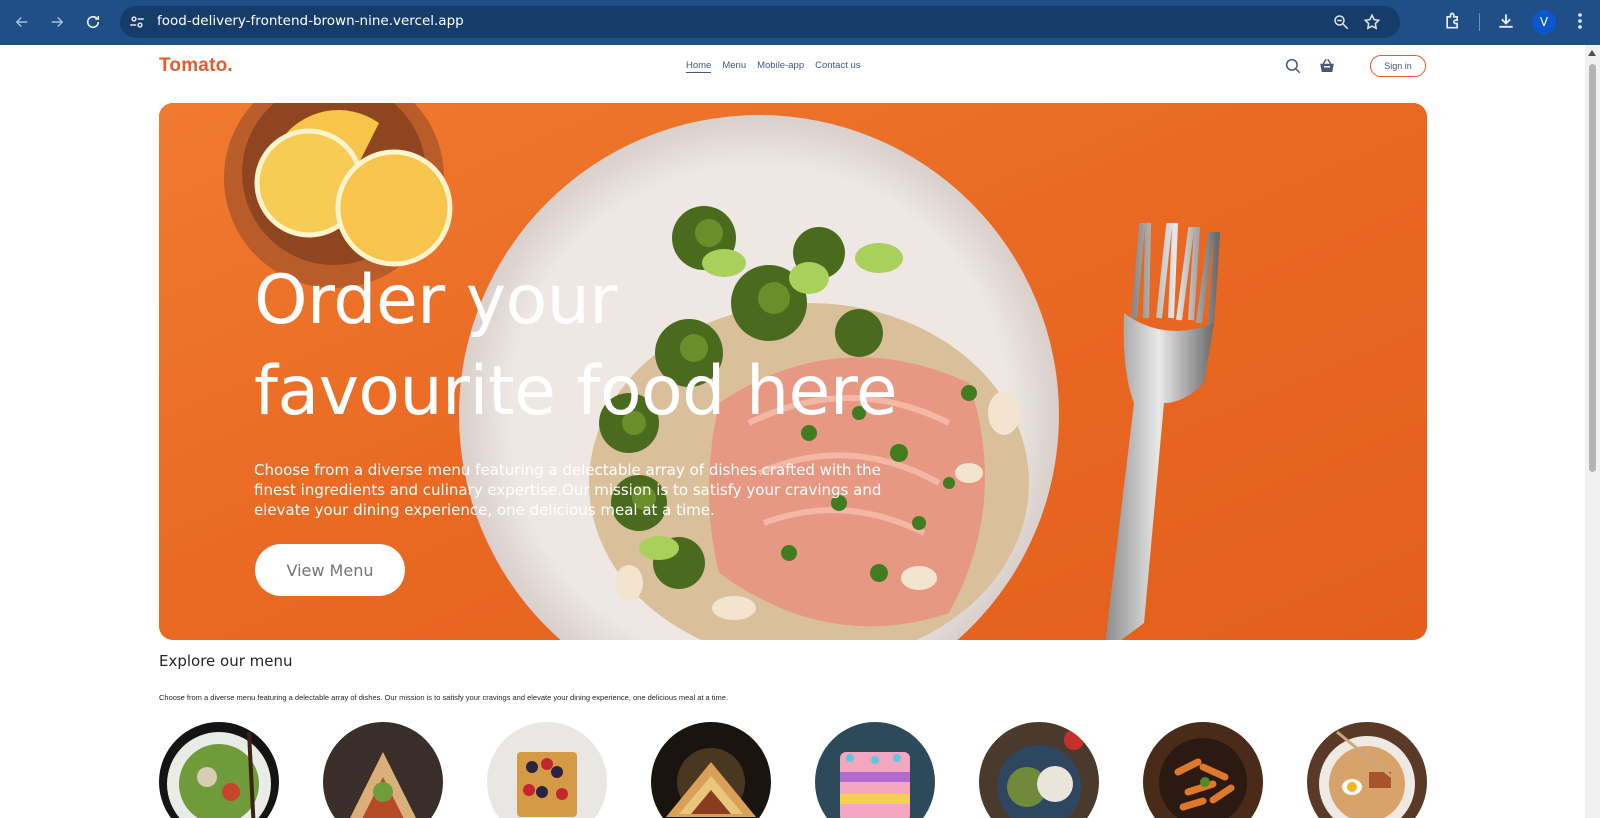 Image resolution: width=1600 pixels, height=818 pixels. What do you see at coordinates (734, 66) in the screenshot?
I see `nav-item-menu: Menu` at bounding box center [734, 66].